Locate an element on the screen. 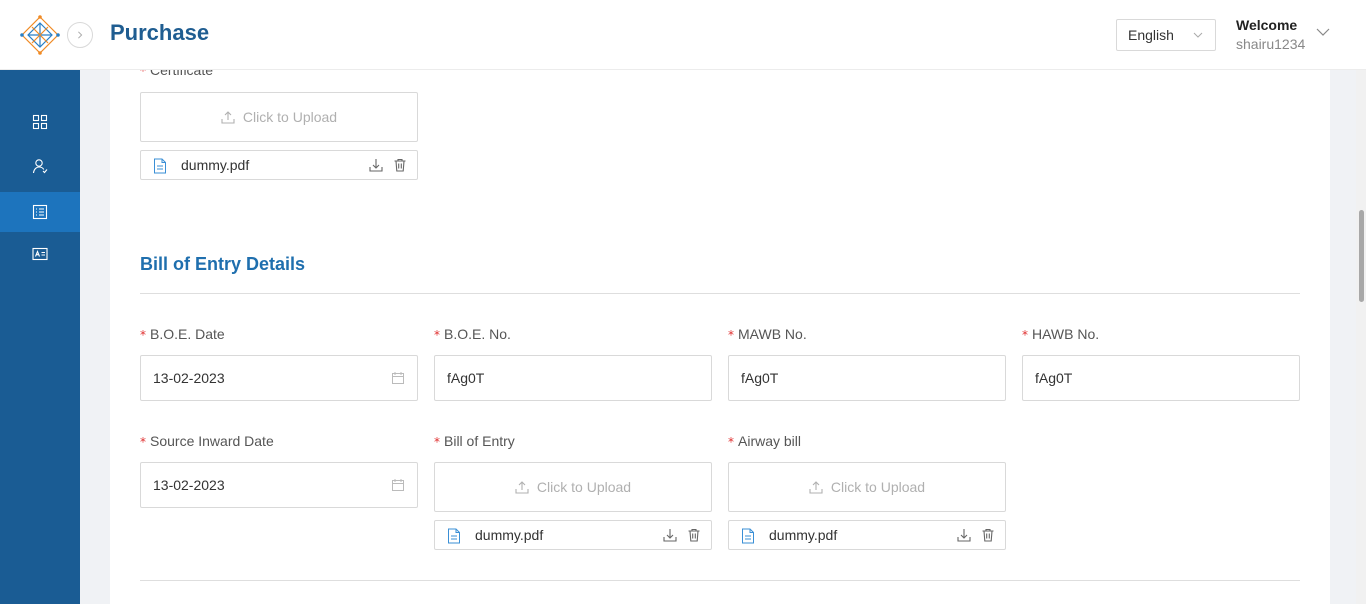 The height and width of the screenshot is (604, 1366). boe-date-picker: 13-02-2023 is located at coordinates (279, 378).